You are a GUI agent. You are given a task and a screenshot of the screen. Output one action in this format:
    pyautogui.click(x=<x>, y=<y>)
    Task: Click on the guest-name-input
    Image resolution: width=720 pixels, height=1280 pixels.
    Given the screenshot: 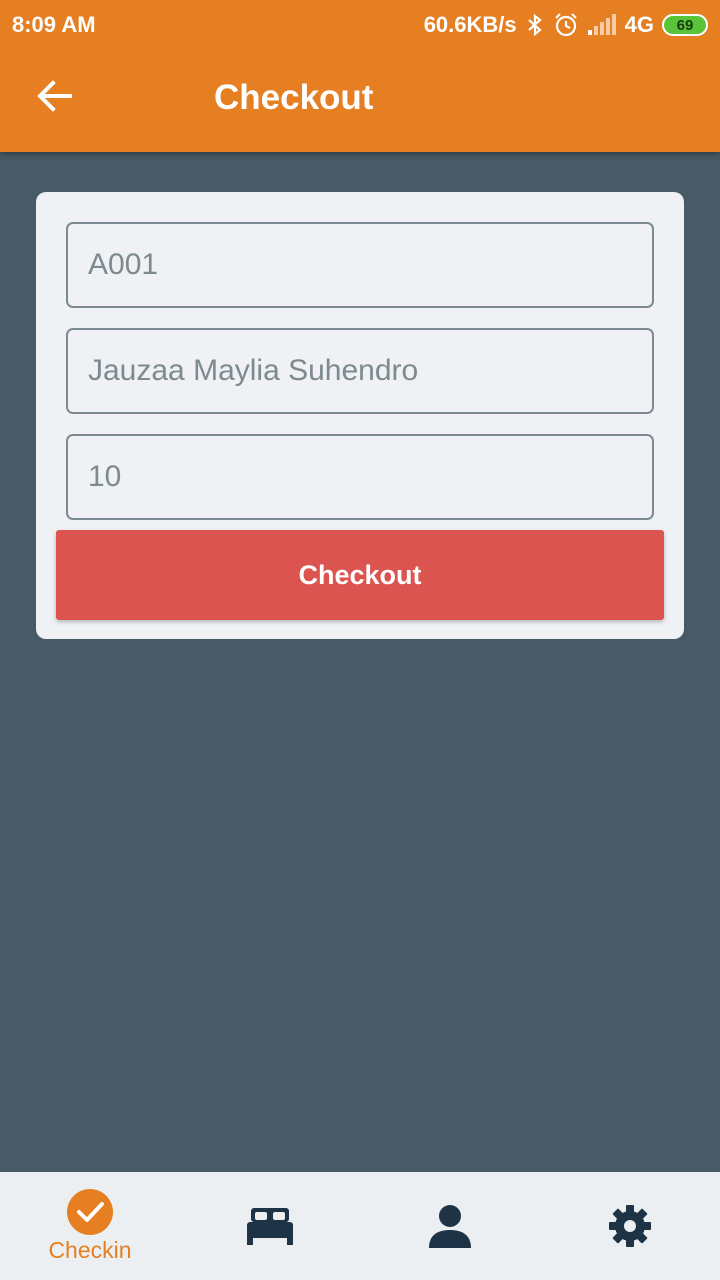 What is the action you would take?
    pyautogui.click(x=360, y=371)
    